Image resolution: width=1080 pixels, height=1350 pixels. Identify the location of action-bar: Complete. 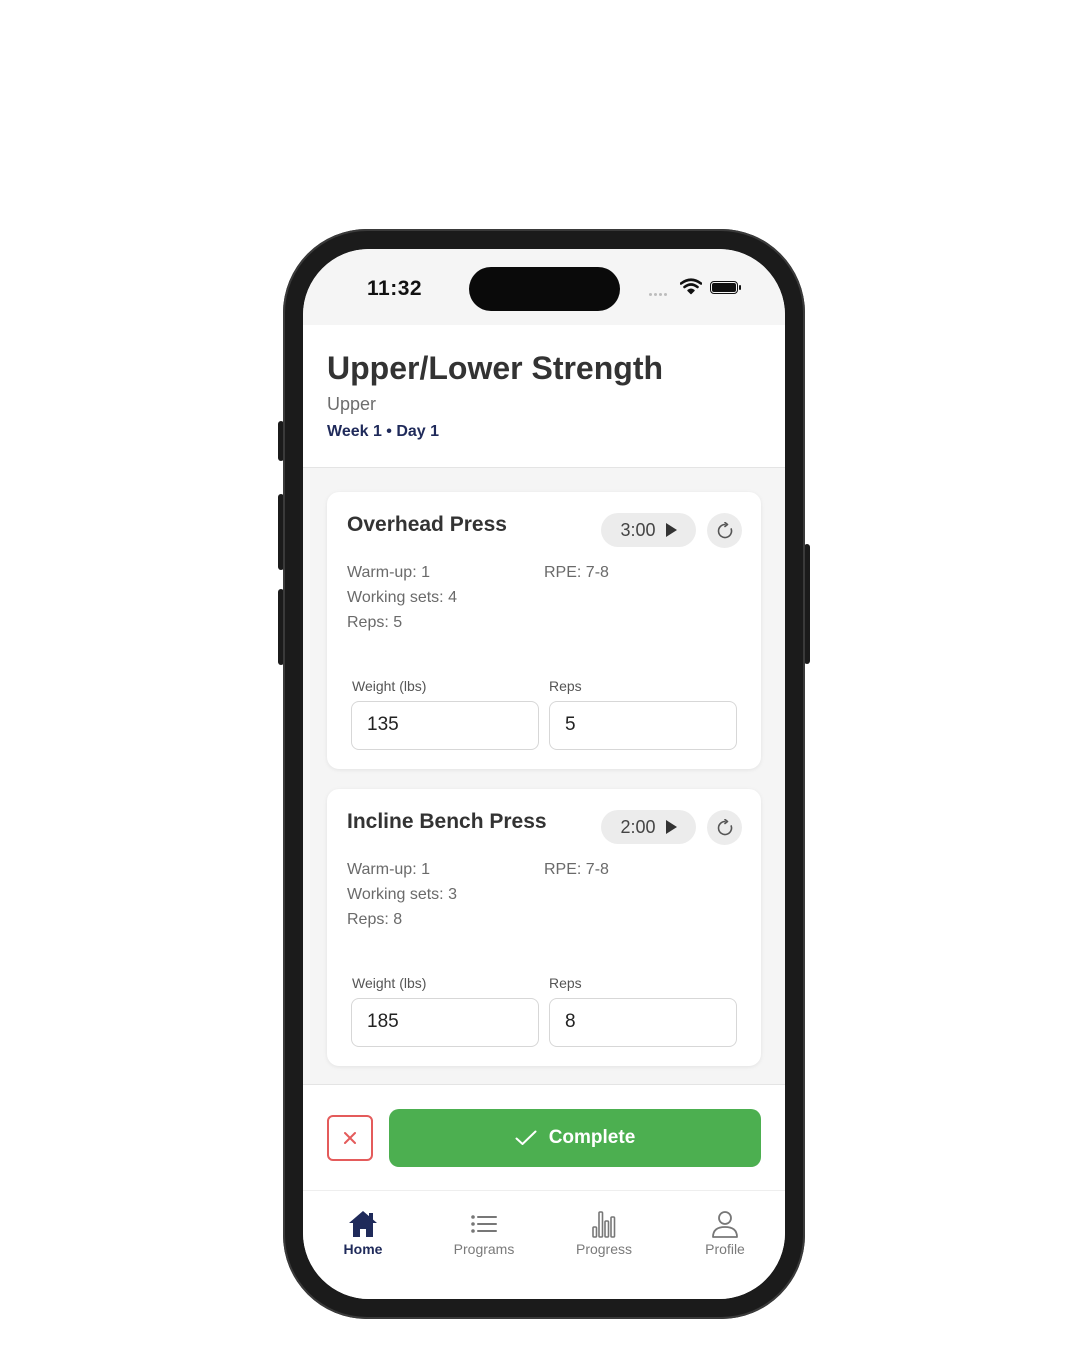
(544, 1137).